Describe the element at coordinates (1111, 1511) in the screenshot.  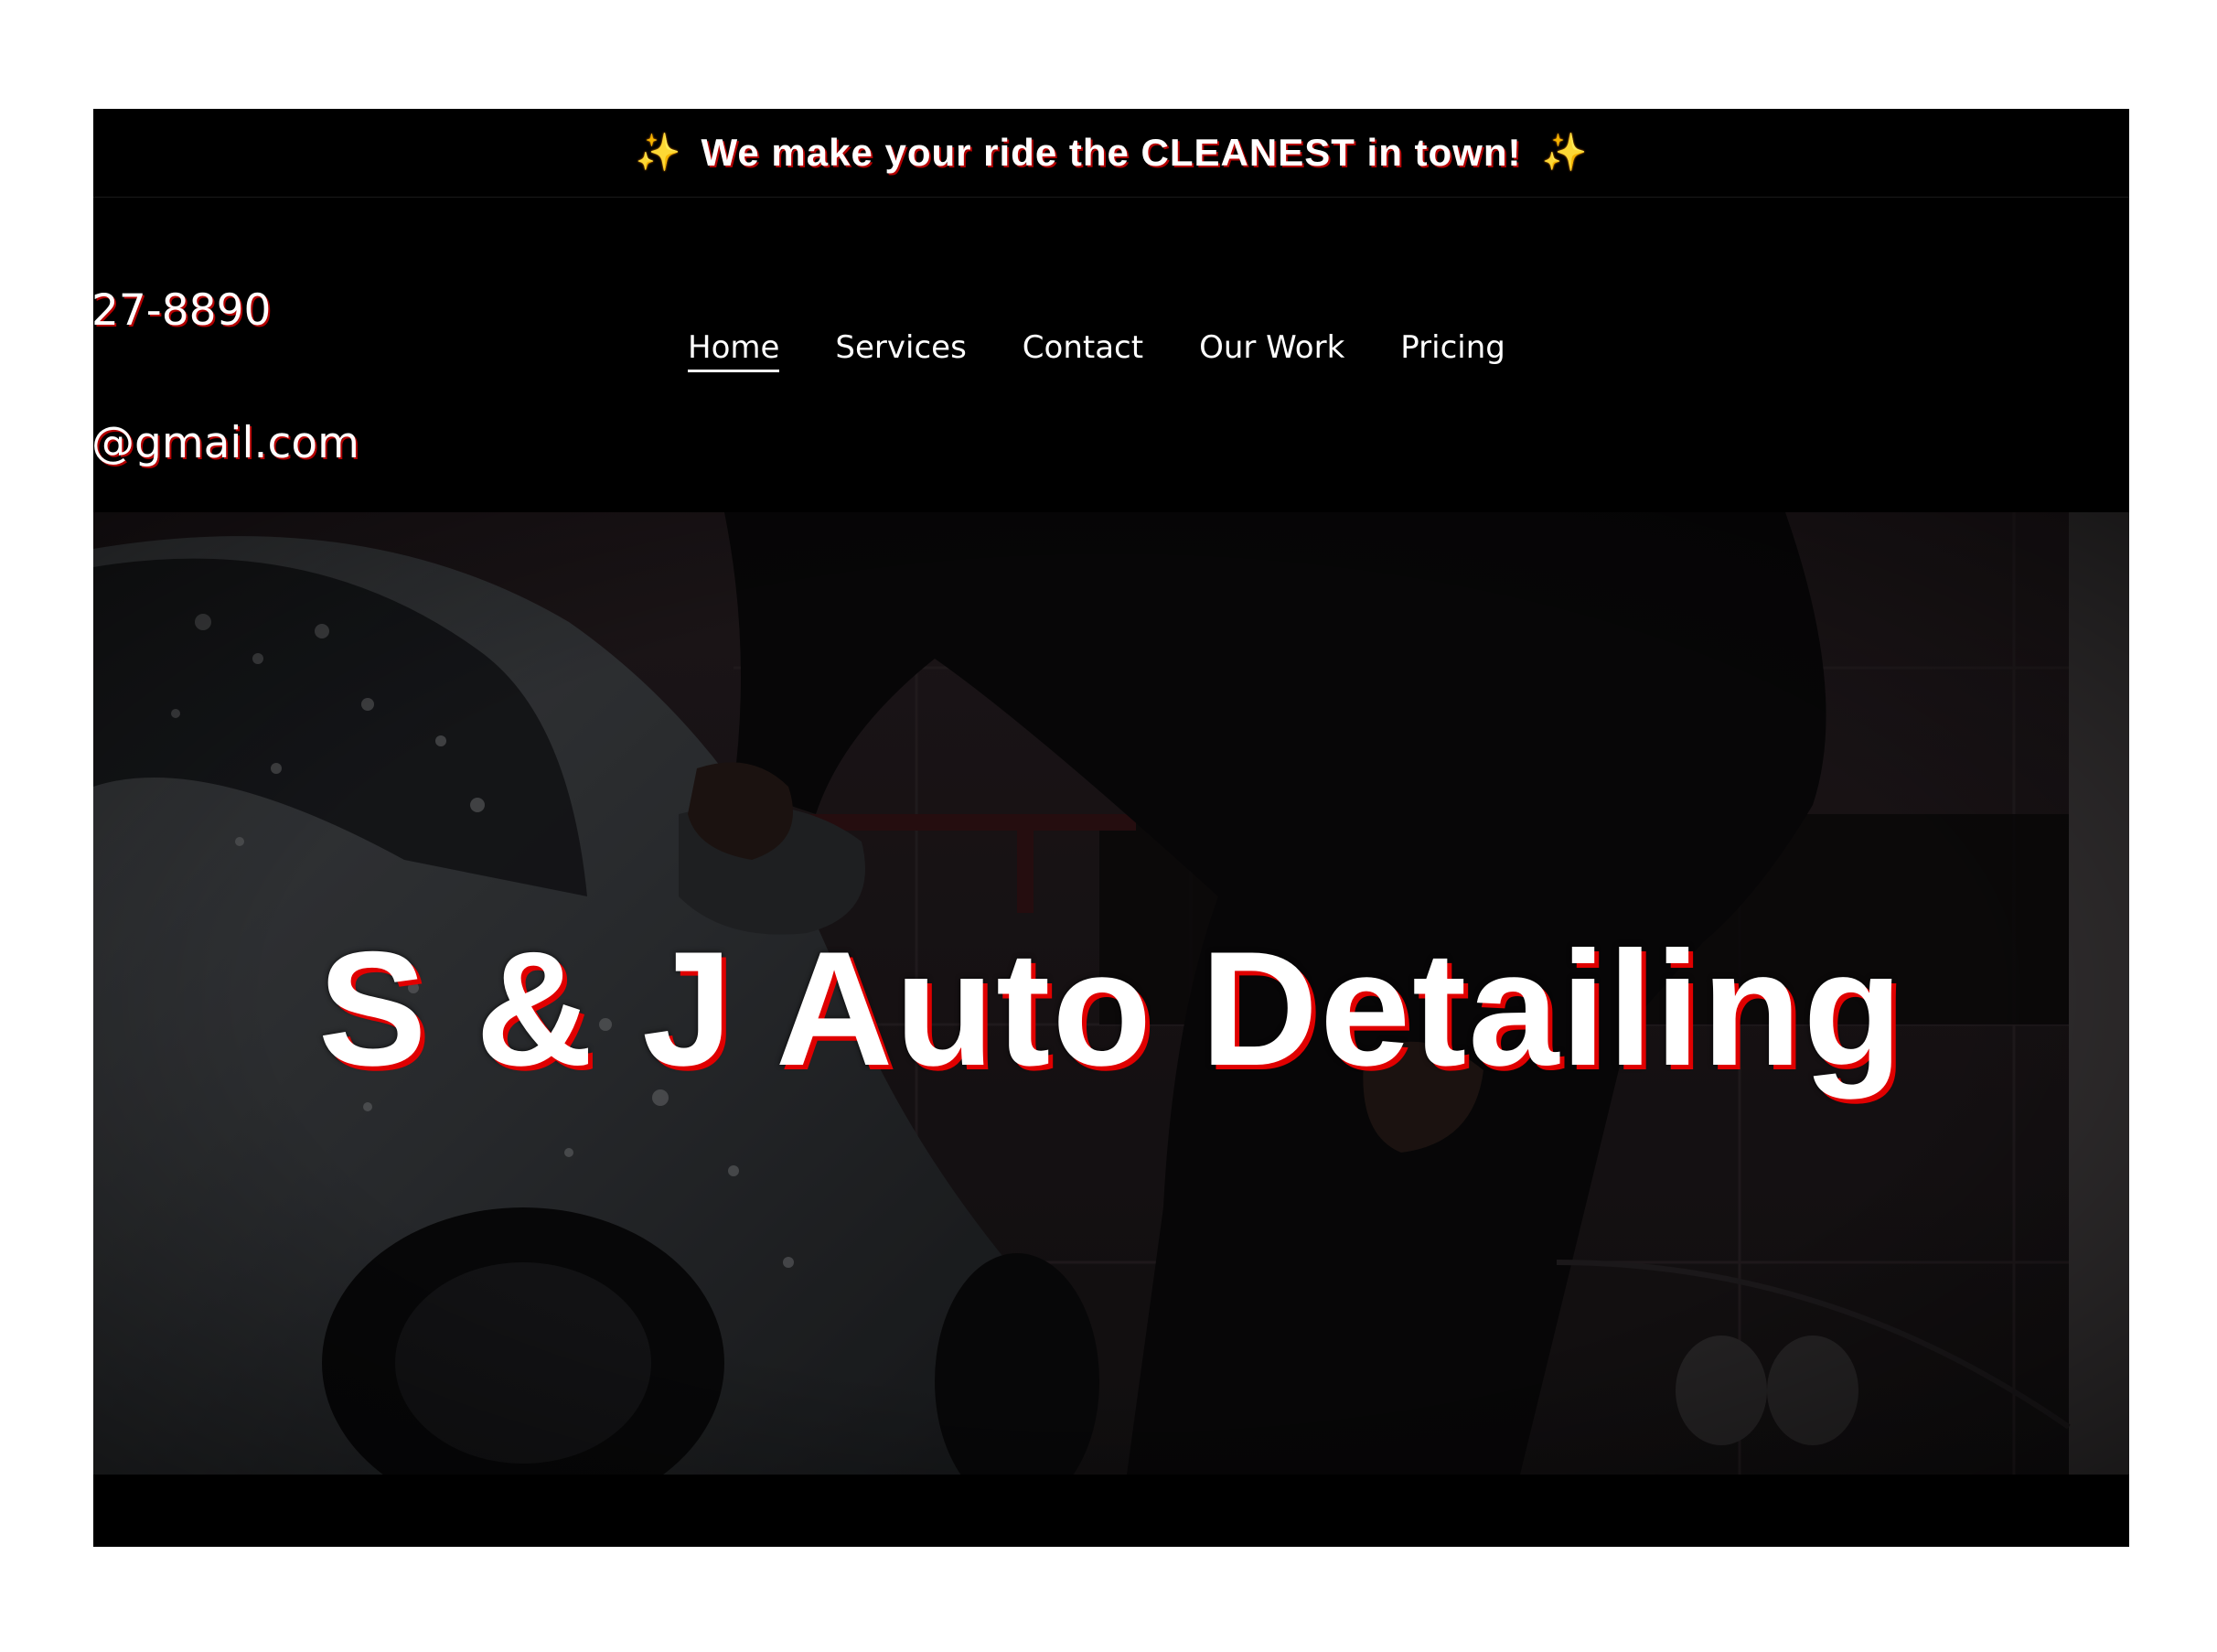
I see `hero-bottom-strip` at that location.